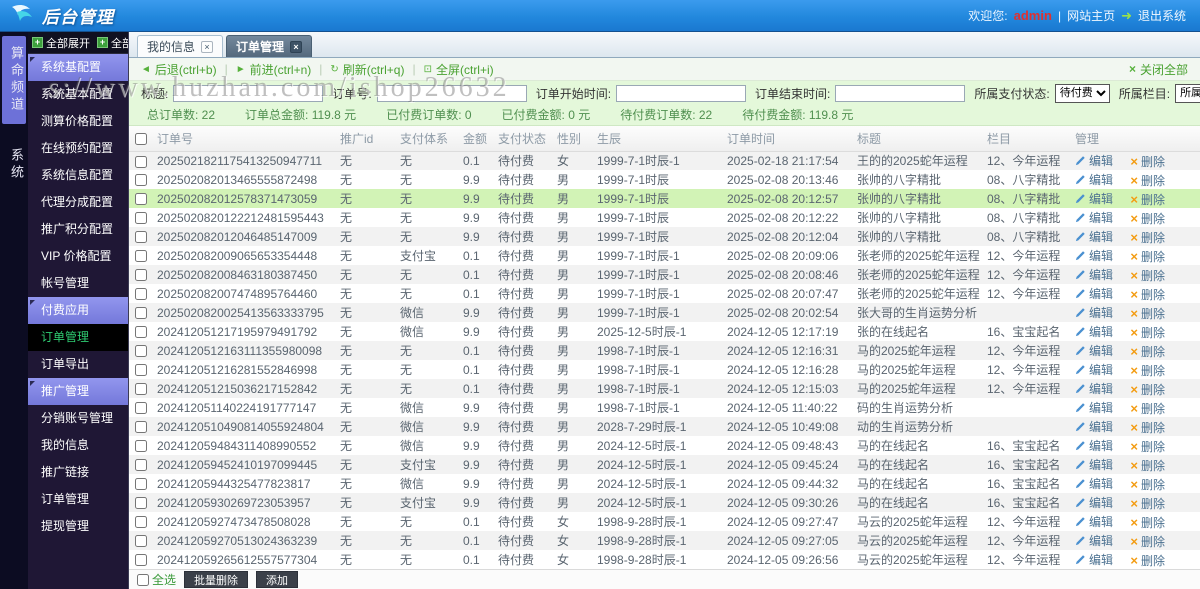  I want to click on sidebar-item: 订单管理, so click(78, 499).